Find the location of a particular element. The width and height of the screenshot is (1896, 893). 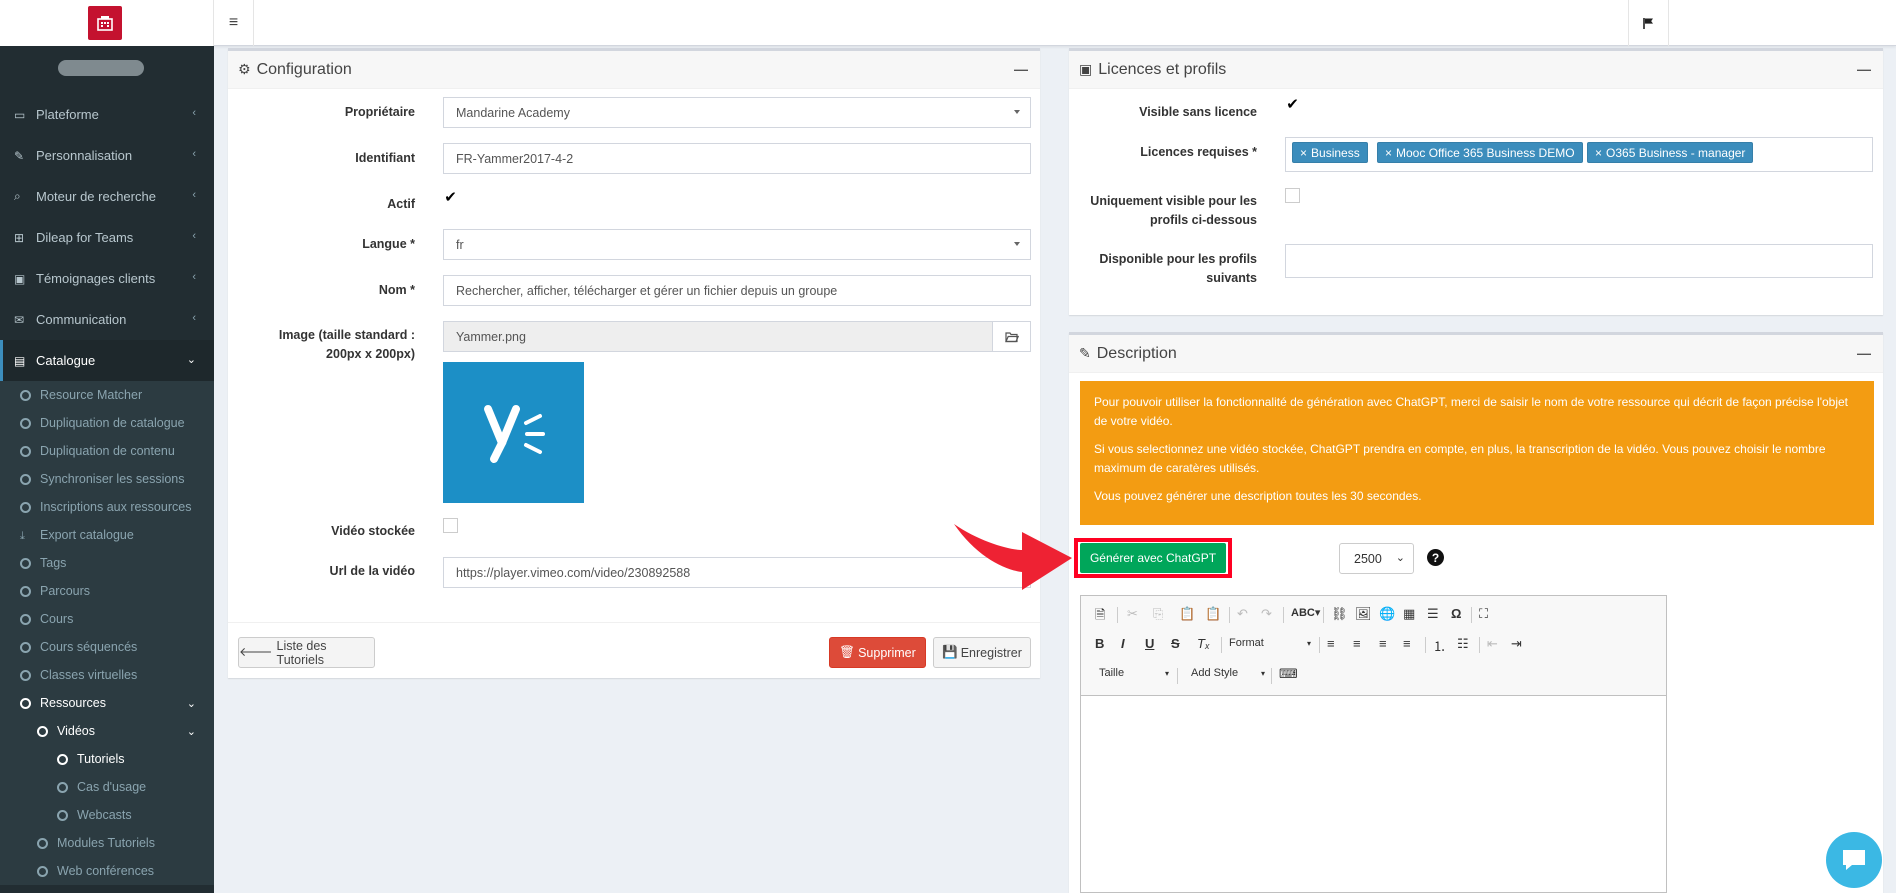

sidebar-subitem: Web conférences is located at coordinates (107, 871).